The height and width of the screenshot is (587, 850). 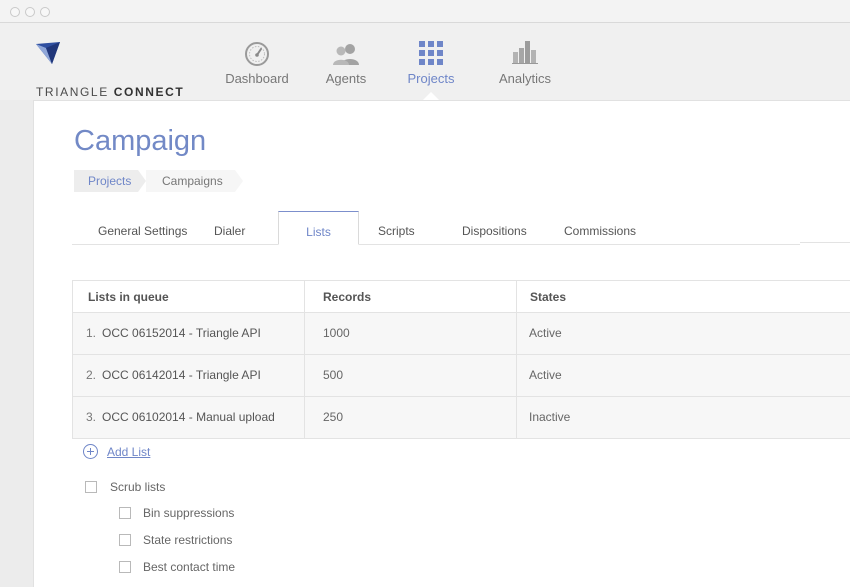 What do you see at coordinates (525, 52) in the screenshot?
I see `analytics-bar-icon` at bounding box center [525, 52].